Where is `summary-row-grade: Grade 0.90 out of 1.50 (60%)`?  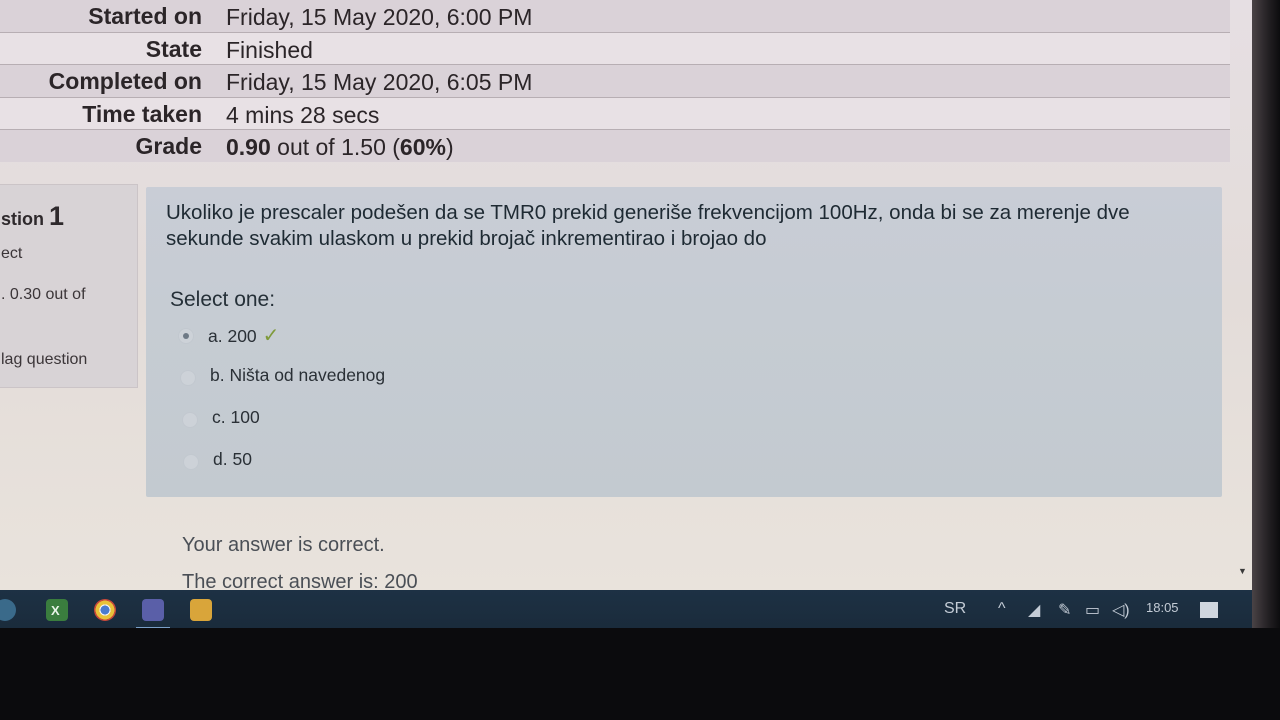 summary-row-grade: Grade 0.90 out of 1.50 (60%) is located at coordinates (615, 146).